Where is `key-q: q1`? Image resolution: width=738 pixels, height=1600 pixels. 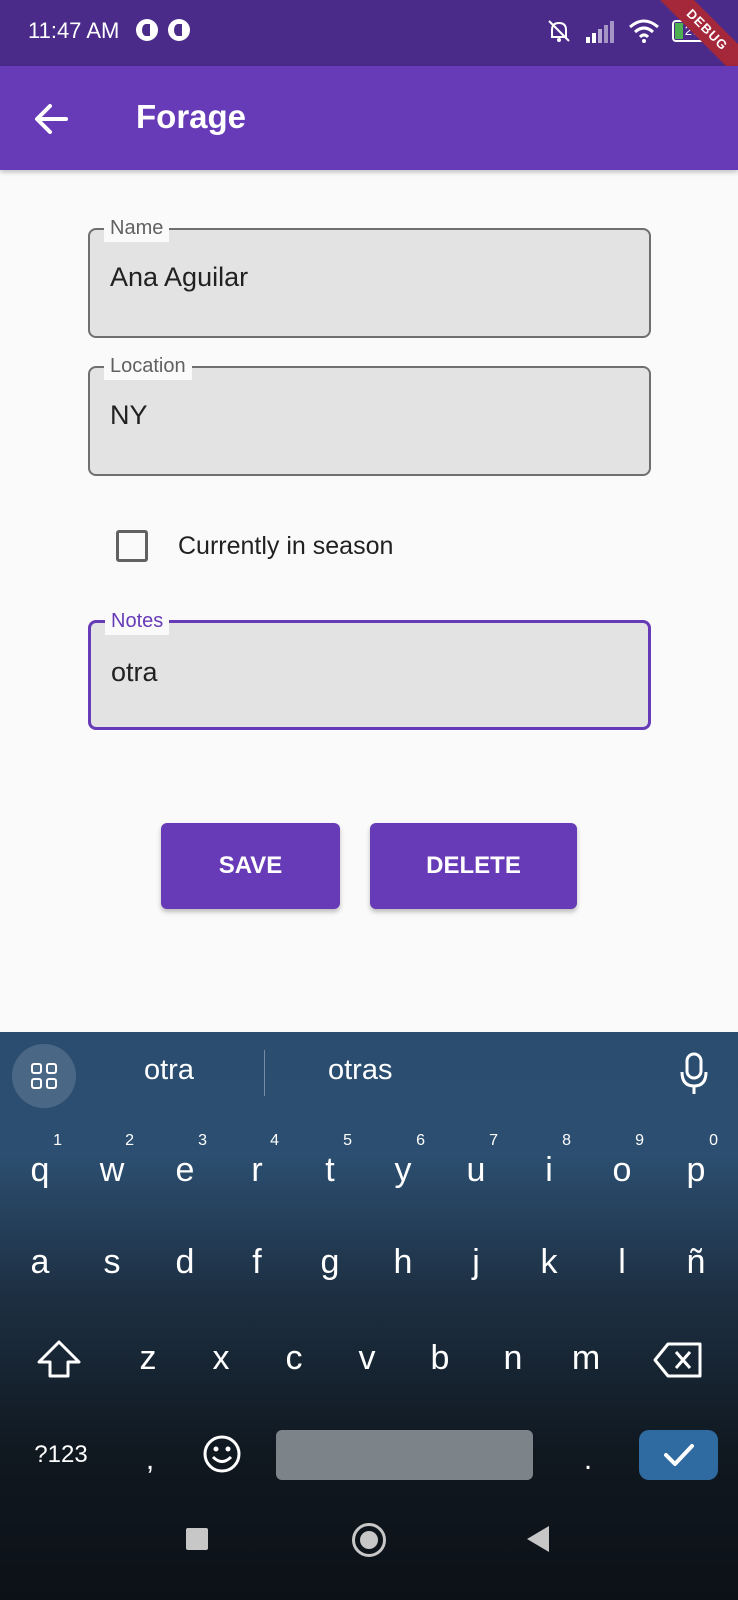
key-q: q1 is located at coordinates (40, 1170).